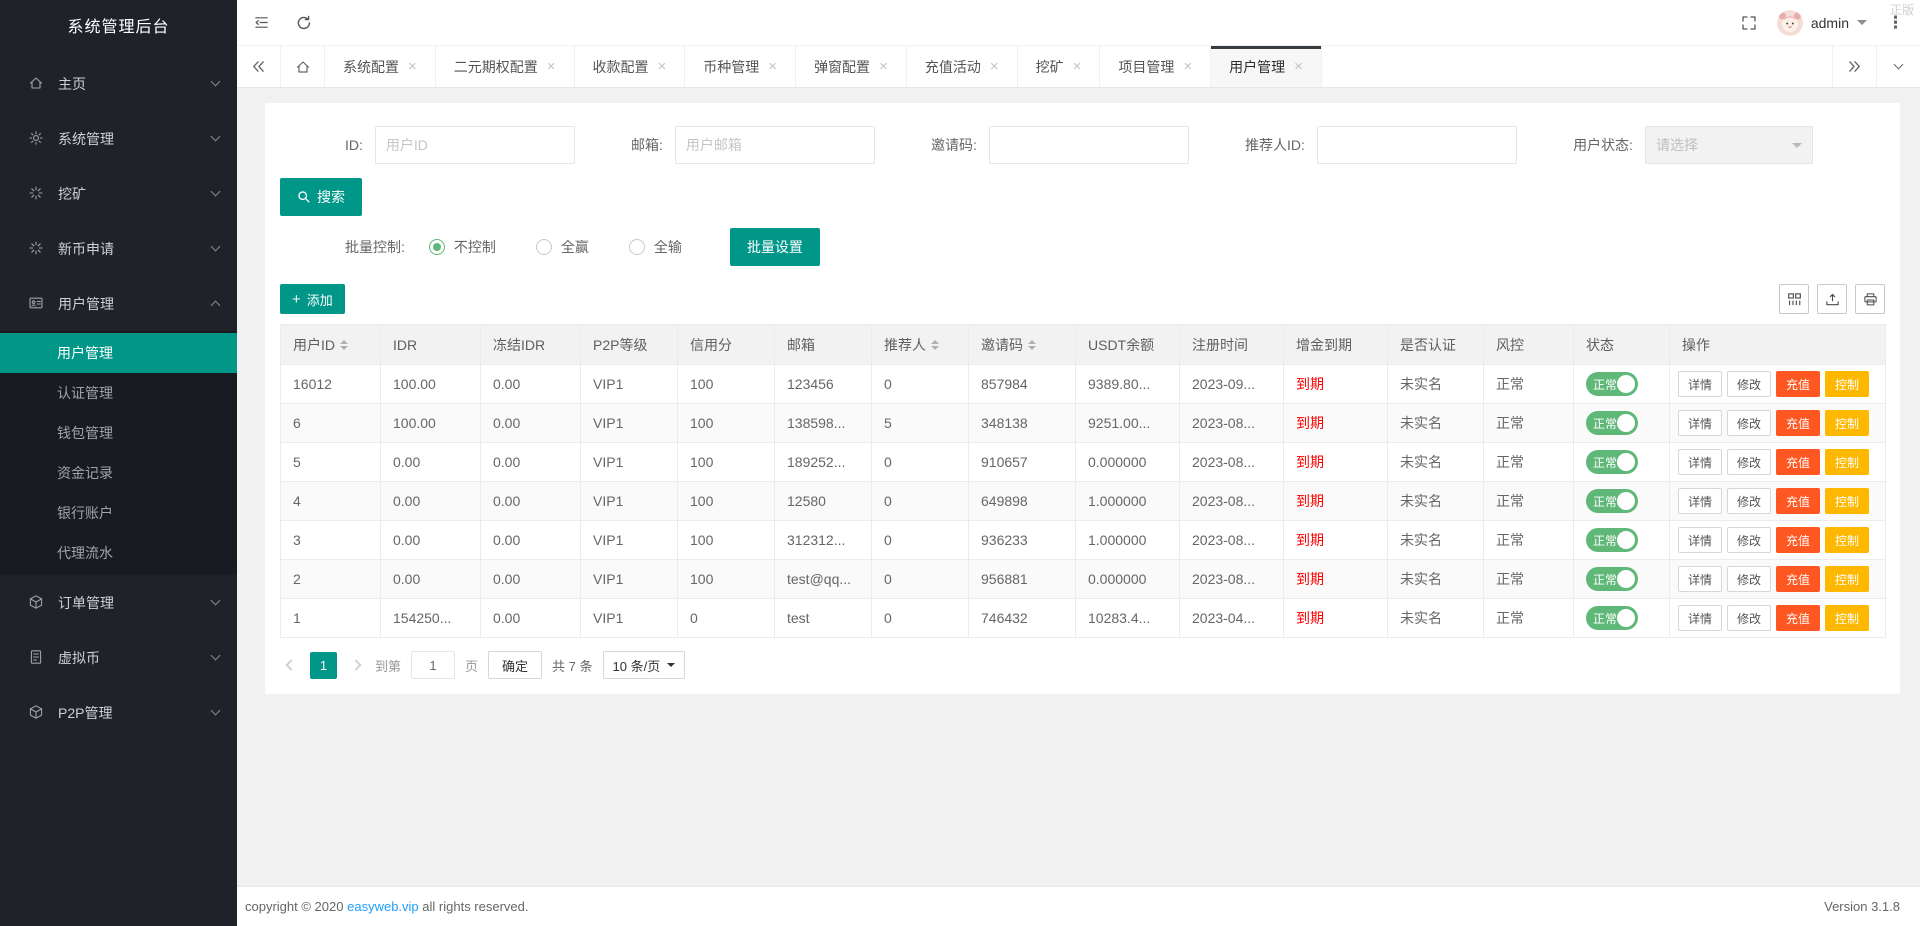 Image resolution: width=1920 pixels, height=926 pixels. What do you see at coordinates (118, 657) in the screenshot?
I see `sidebar-item: 虚拟币` at bounding box center [118, 657].